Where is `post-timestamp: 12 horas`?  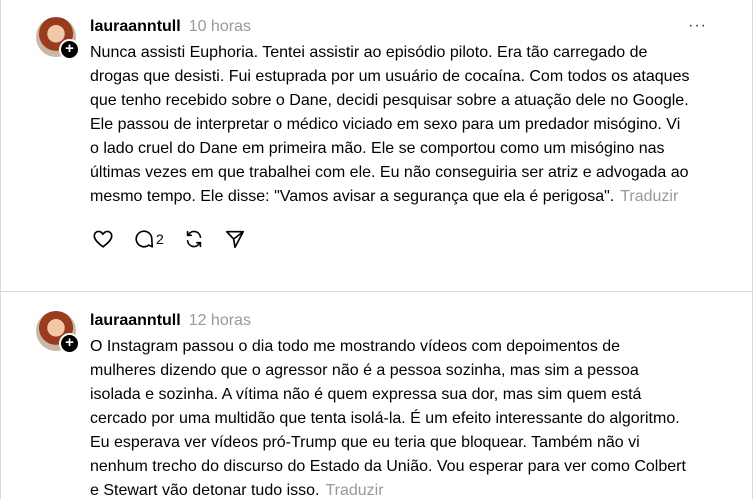 post-timestamp: 12 horas is located at coordinates (219, 320).